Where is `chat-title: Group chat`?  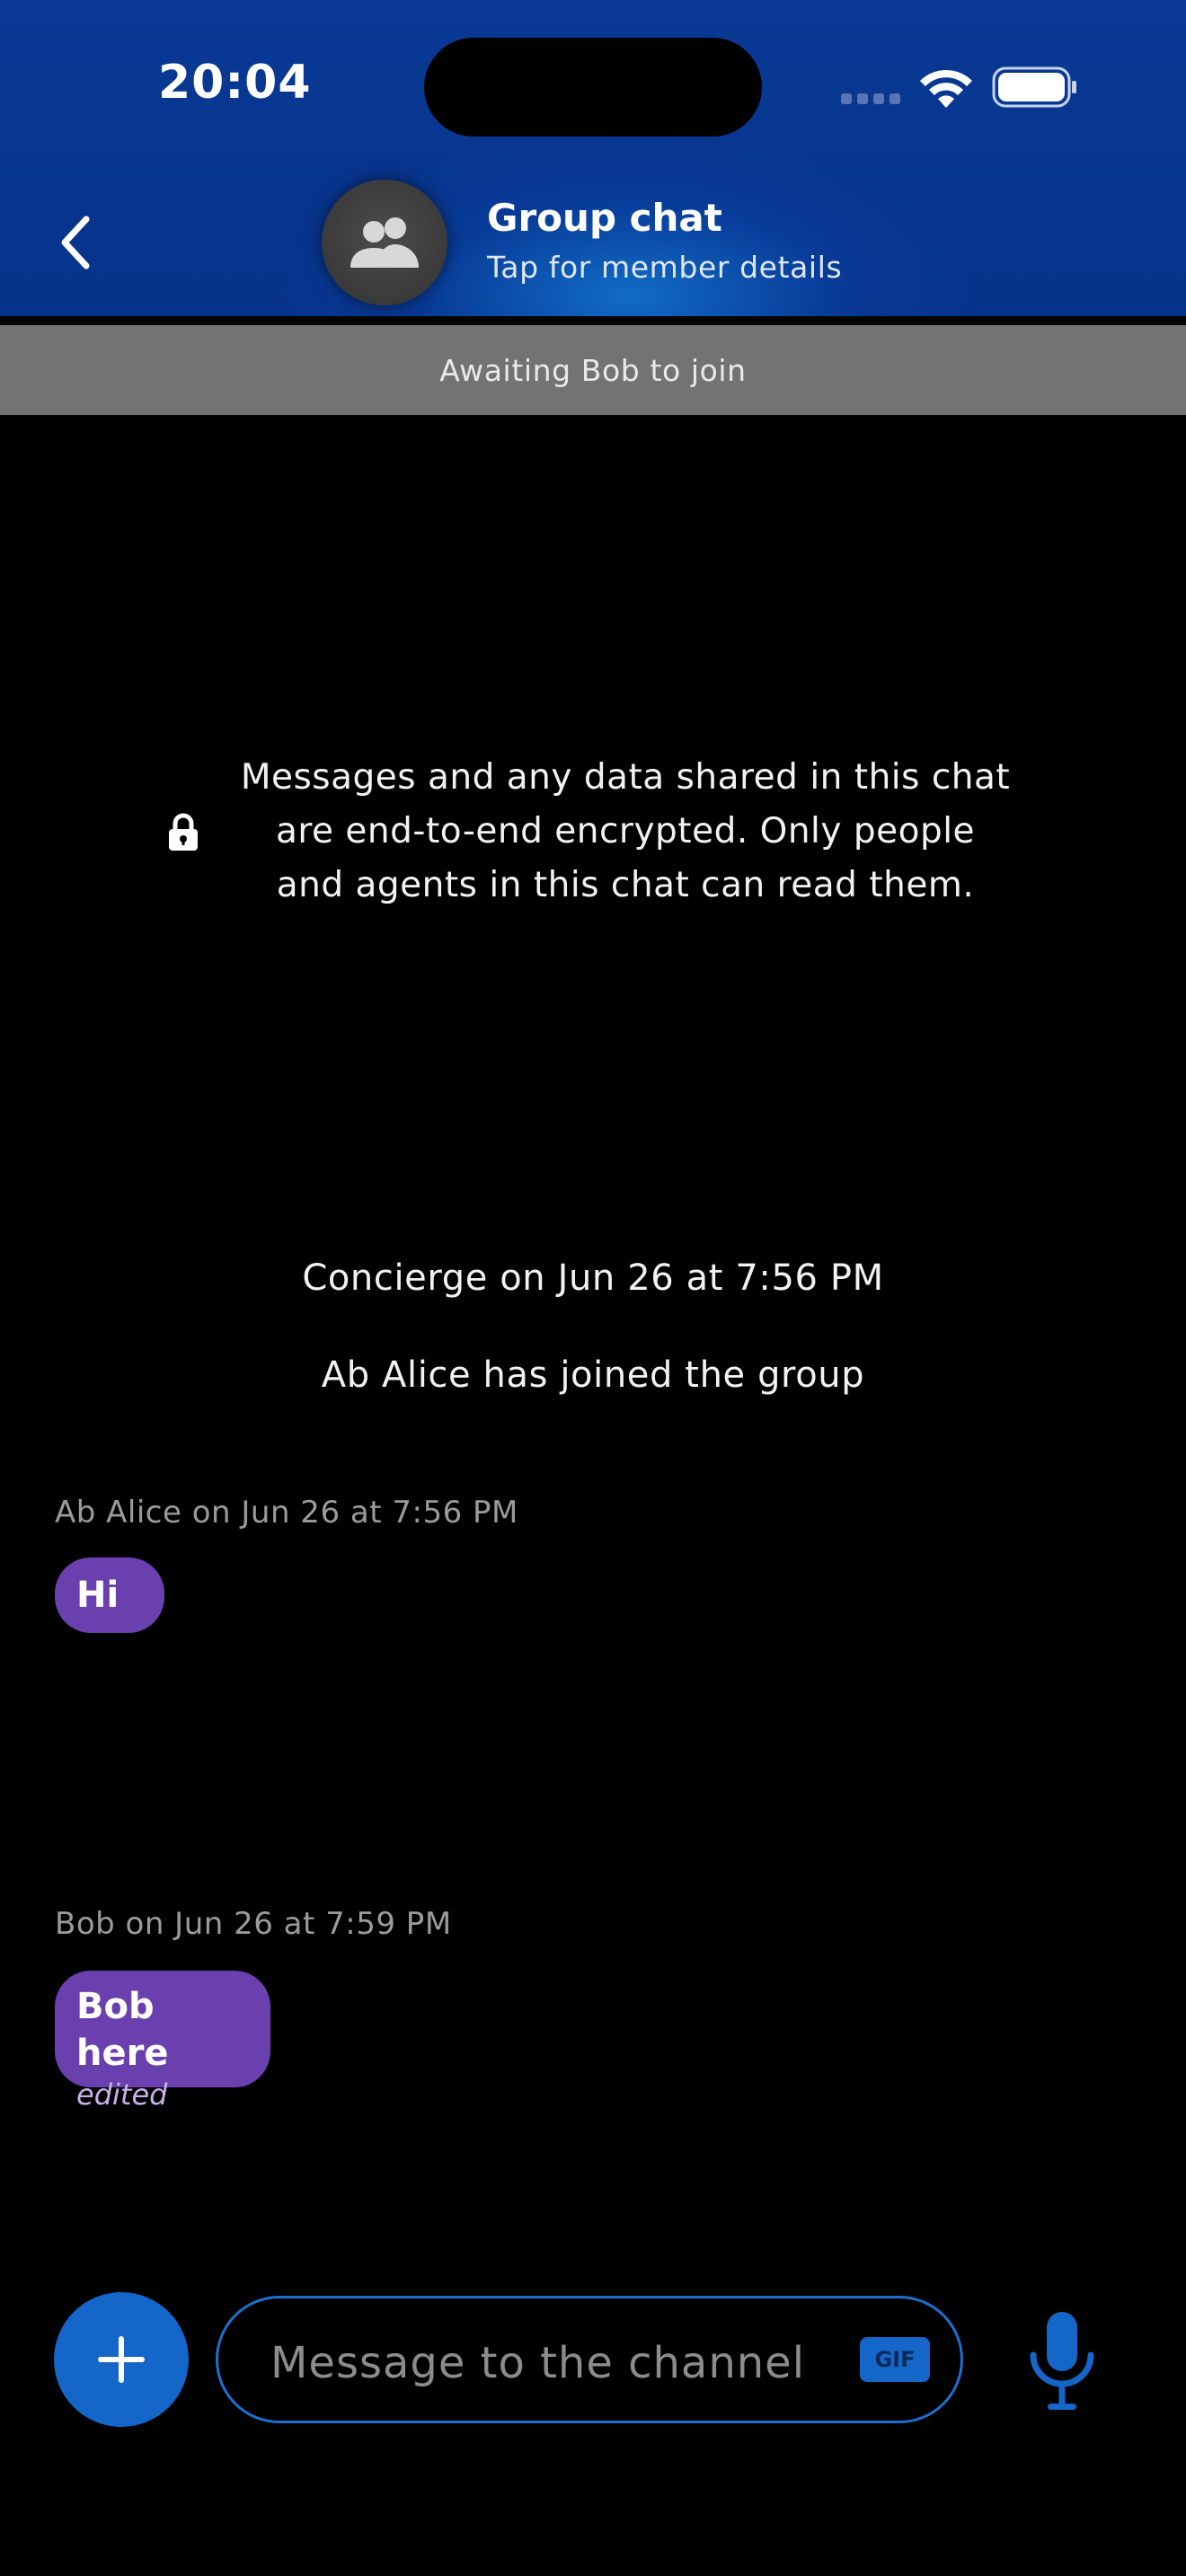
chat-title: Group chat is located at coordinates (604, 218).